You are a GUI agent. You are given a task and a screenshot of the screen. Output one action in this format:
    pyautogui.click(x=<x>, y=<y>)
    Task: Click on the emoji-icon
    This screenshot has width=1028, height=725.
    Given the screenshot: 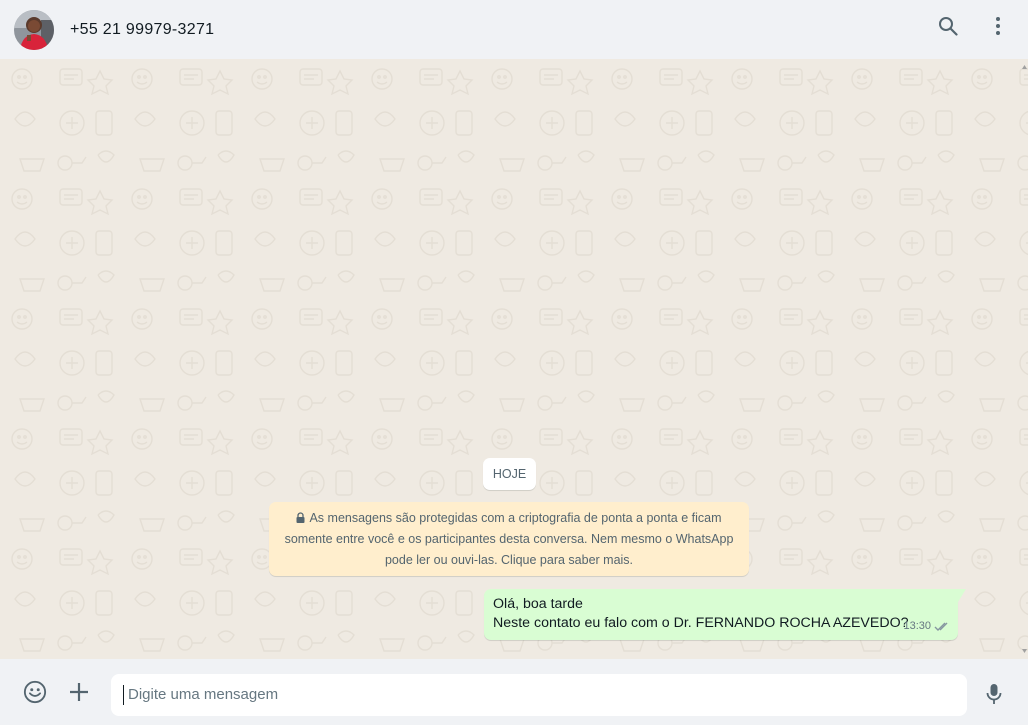 What is the action you would take?
    pyautogui.click(x=35, y=692)
    